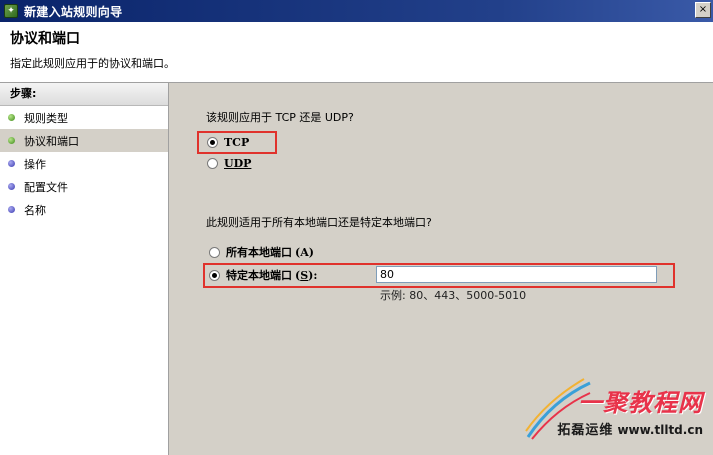  What do you see at coordinates (35, 164) in the screenshot?
I see `step-label: 操作` at bounding box center [35, 164].